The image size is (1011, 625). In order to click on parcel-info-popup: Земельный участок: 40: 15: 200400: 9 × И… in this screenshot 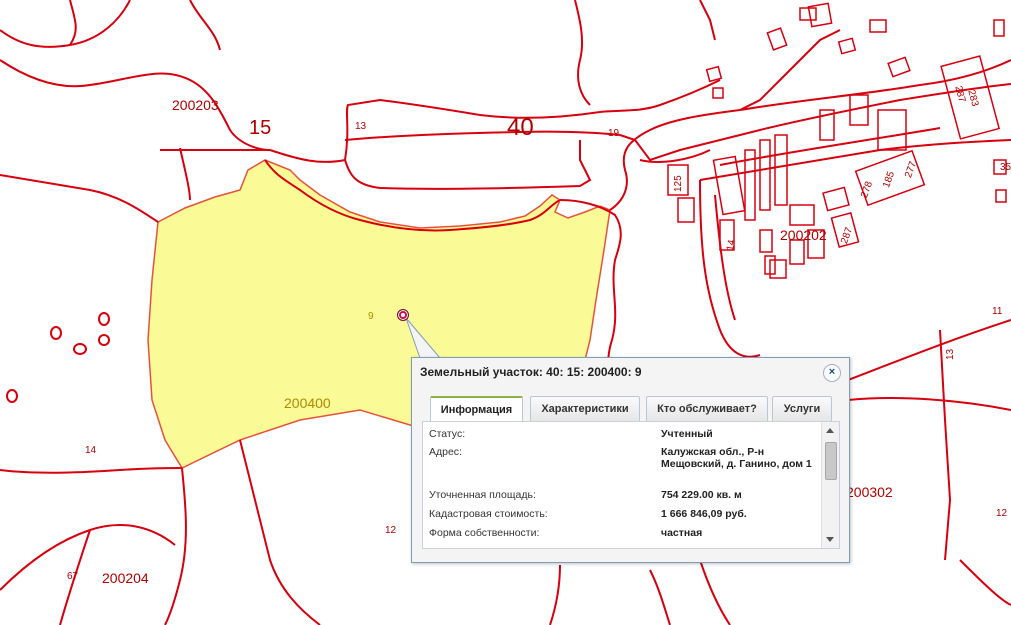, I will do `click(630, 460)`.